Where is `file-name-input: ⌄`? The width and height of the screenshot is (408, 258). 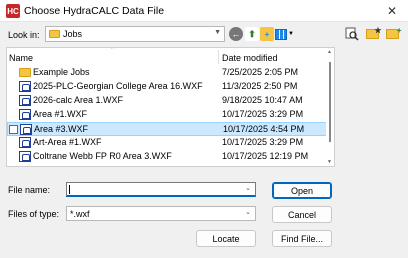
file-name-input: ⌄ is located at coordinates (161, 189).